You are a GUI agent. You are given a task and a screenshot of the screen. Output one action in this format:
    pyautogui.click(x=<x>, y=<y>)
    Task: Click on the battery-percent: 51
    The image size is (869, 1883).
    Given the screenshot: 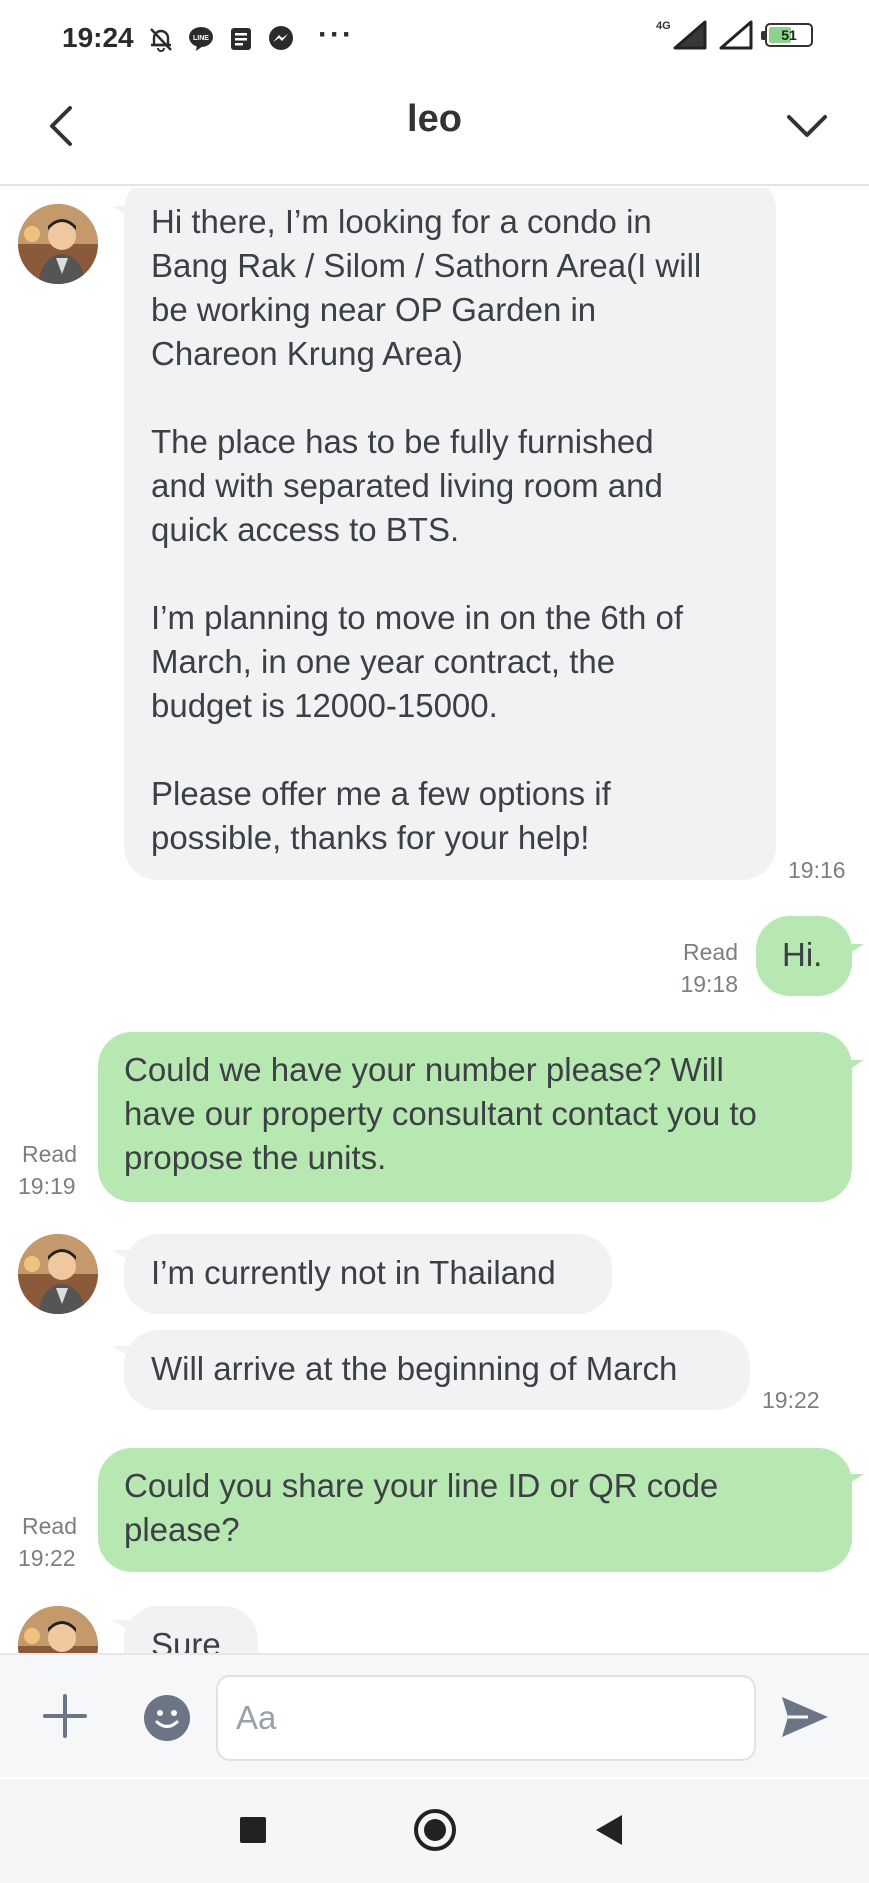 What is the action you would take?
    pyautogui.click(x=789, y=35)
    